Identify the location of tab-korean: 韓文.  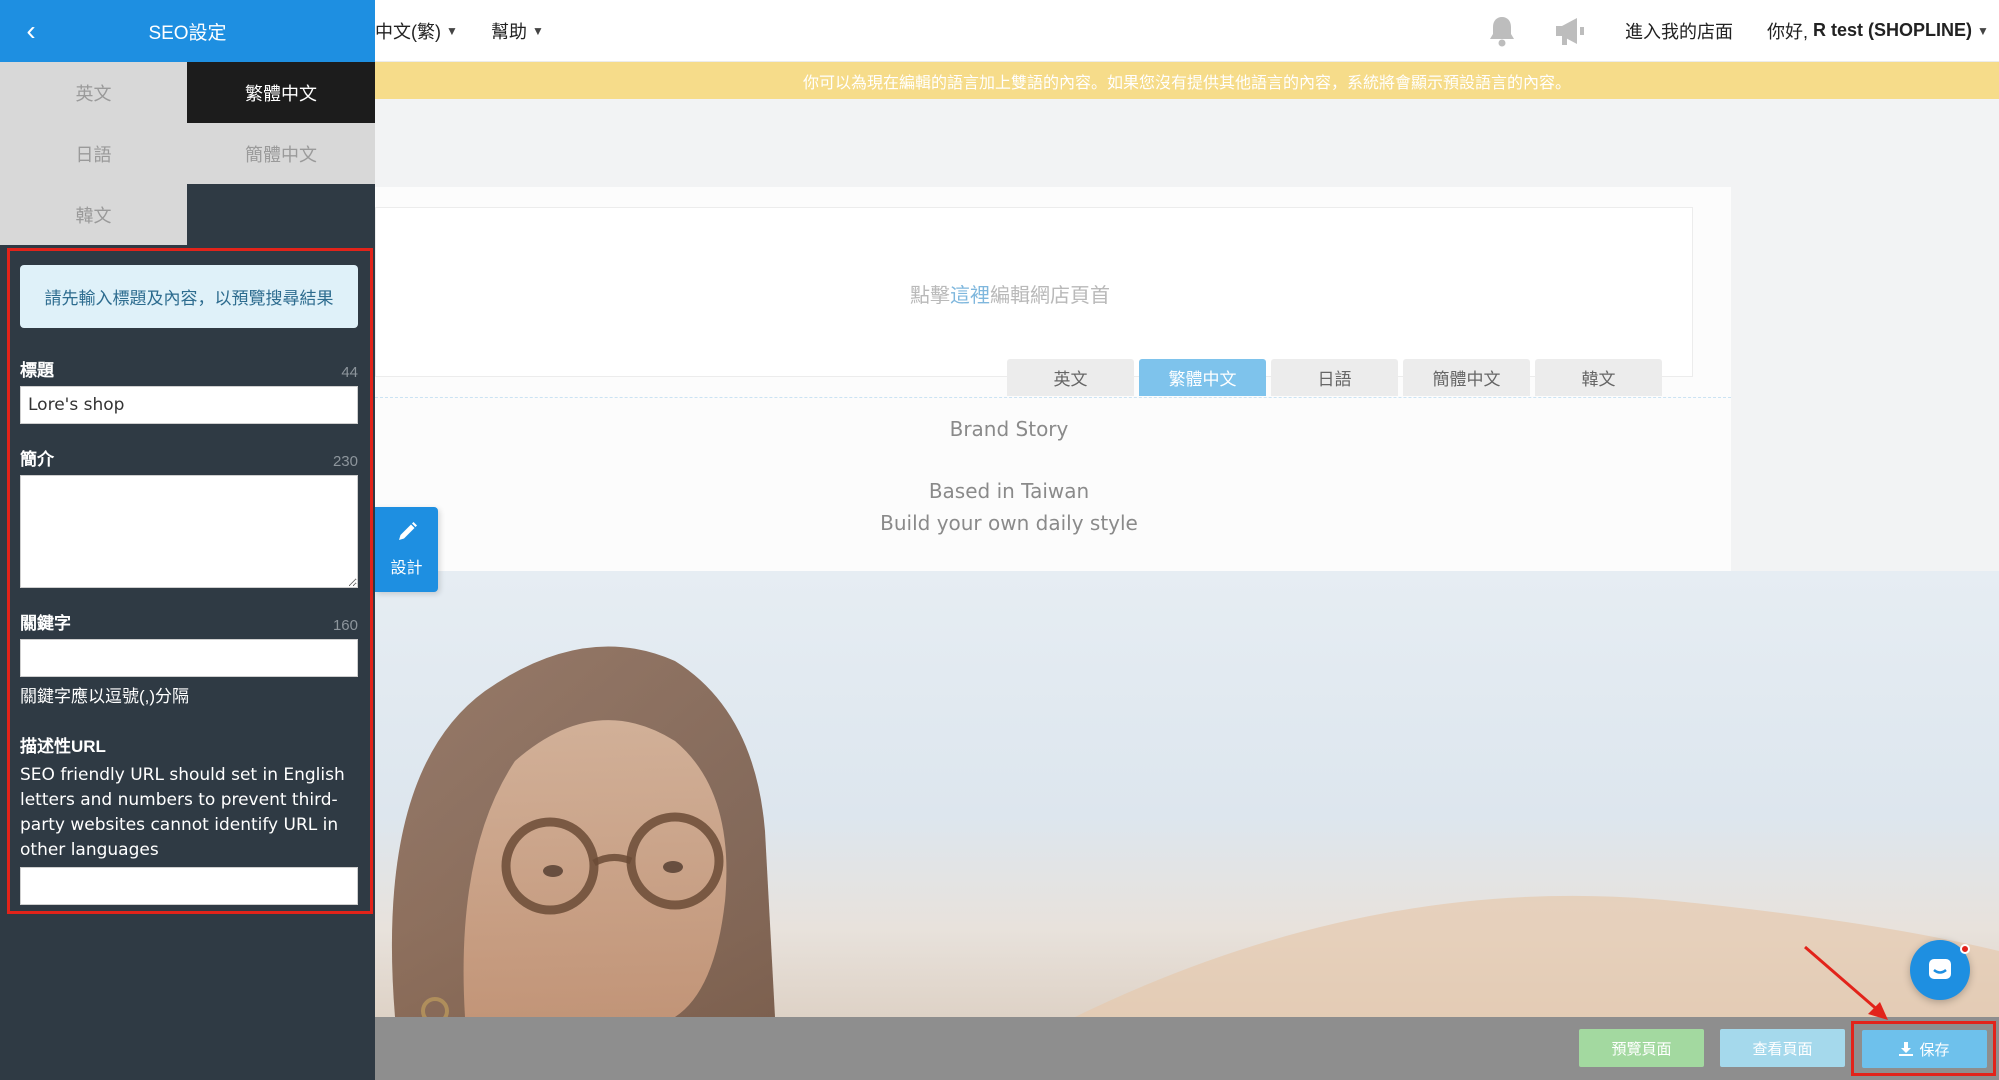
(1598, 377).